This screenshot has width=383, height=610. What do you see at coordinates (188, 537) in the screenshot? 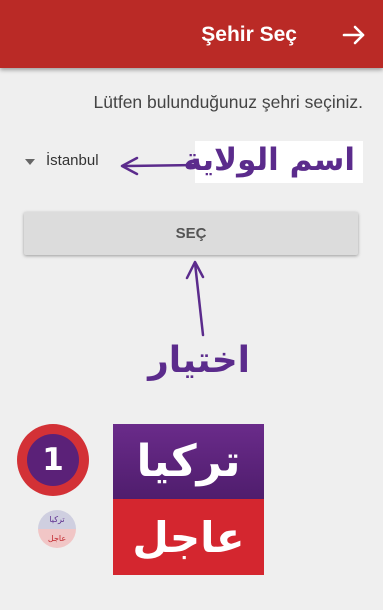
I see `logo-bottom-text: عاجل` at bounding box center [188, 537].